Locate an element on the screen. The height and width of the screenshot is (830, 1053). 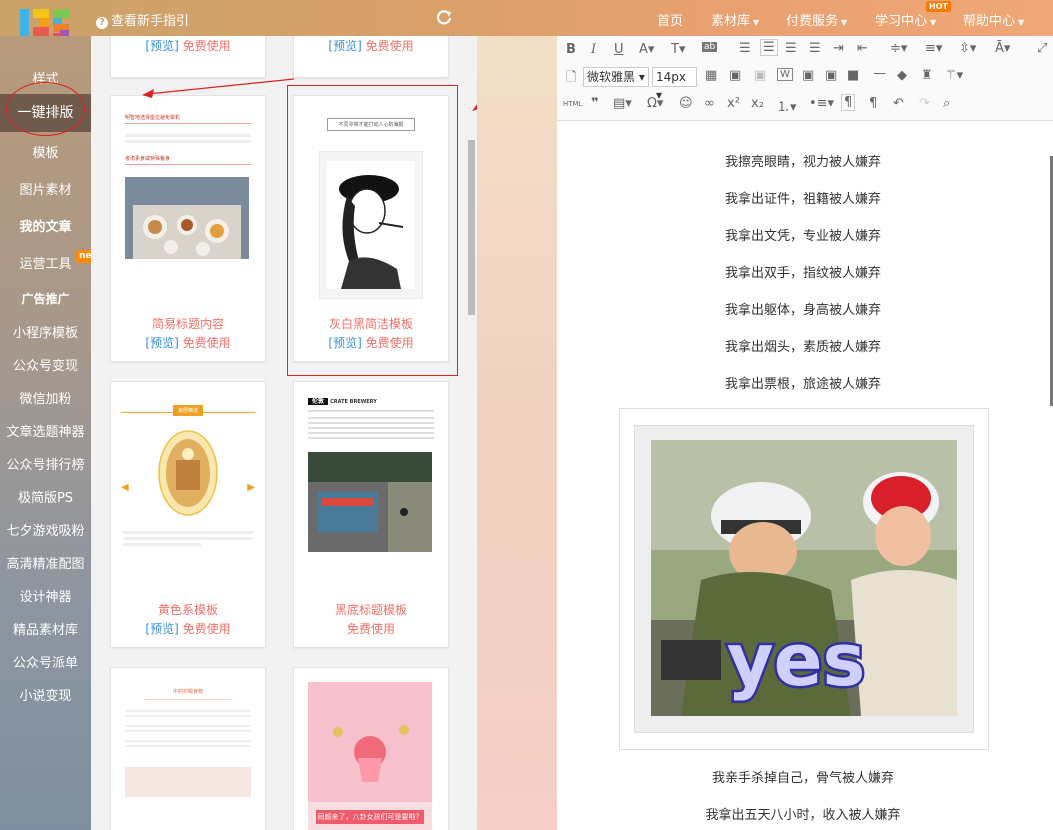
bold-icon: B is located at coordinates (571, 49).